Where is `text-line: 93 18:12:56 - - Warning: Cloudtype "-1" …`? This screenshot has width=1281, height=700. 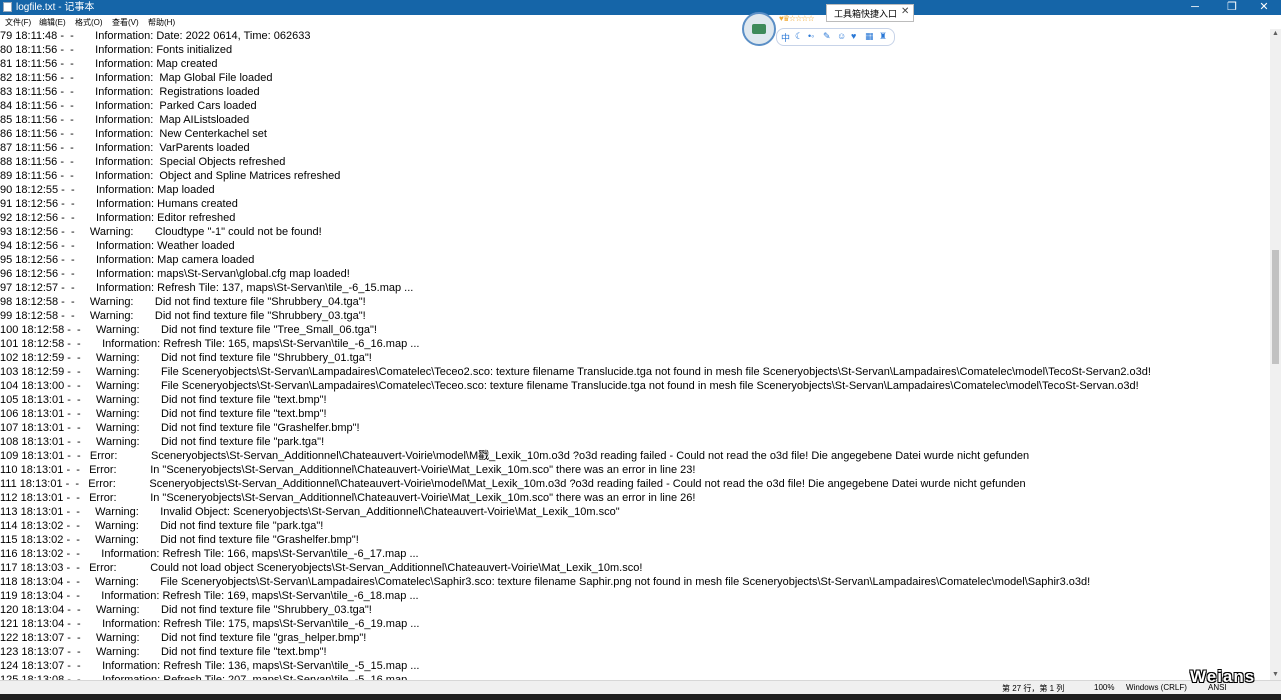 text-line: 93 18:12:56 - - Warning: Cloudtype "-1" … is located at coordinates (161, 232).